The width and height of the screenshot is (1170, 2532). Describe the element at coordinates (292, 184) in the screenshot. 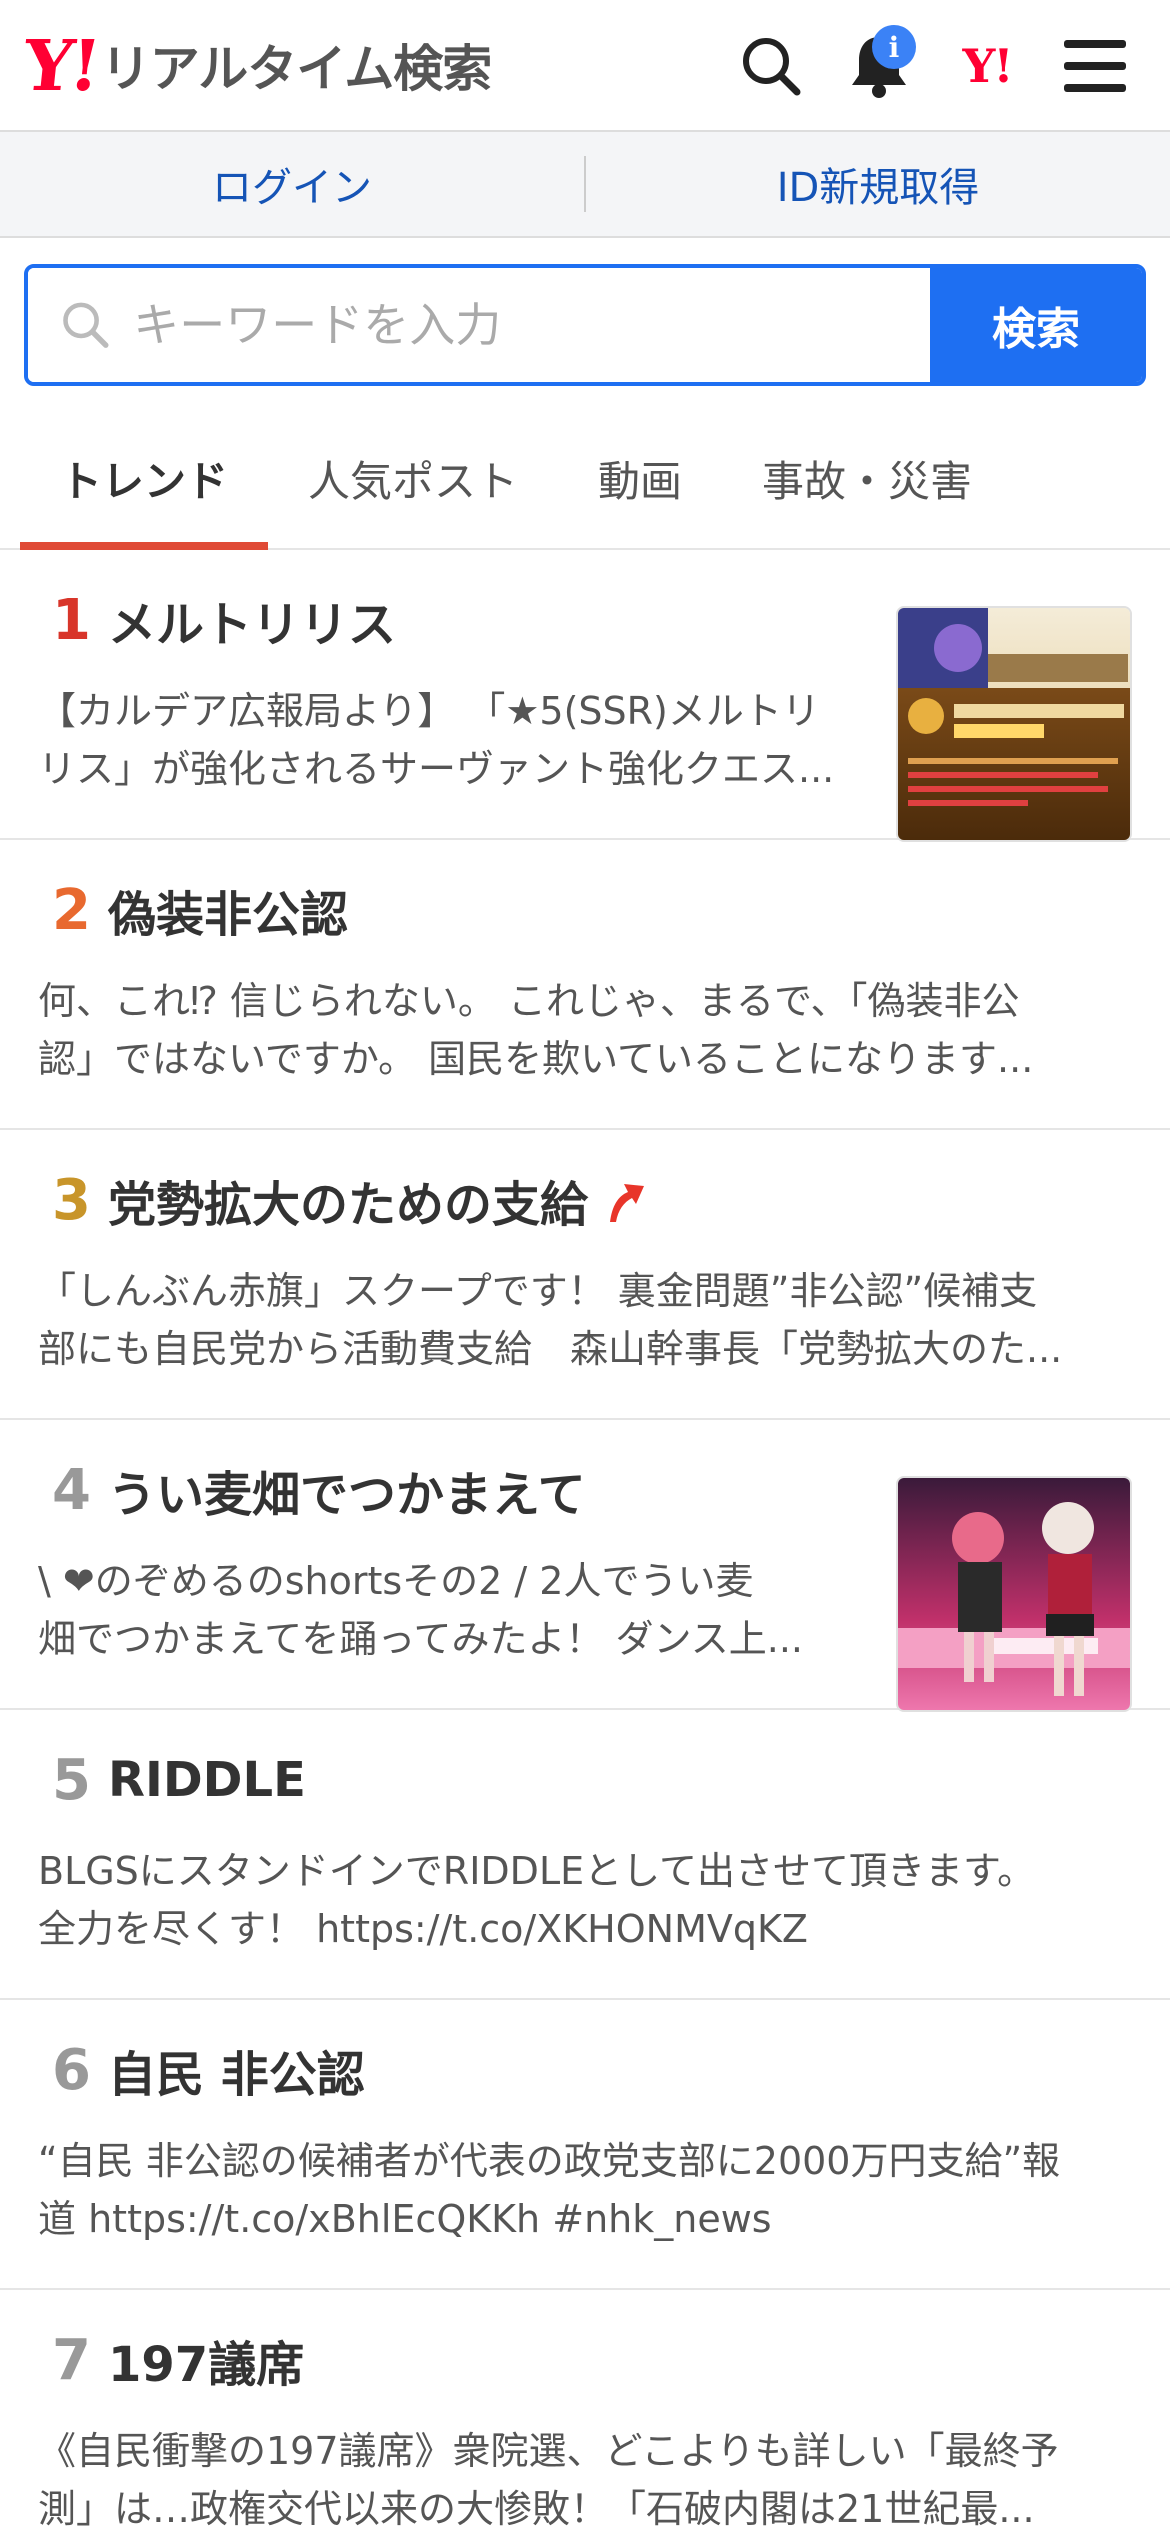

I see `login-link: ログイン` at that location.